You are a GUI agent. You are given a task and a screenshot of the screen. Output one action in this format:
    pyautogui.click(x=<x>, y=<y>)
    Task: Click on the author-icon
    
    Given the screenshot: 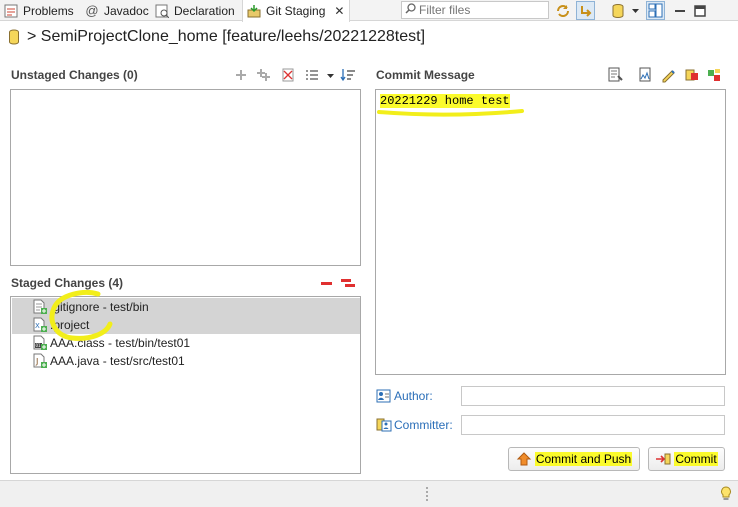 What is the action you would take?
    pyautogui.click(x=384, y=396)
    